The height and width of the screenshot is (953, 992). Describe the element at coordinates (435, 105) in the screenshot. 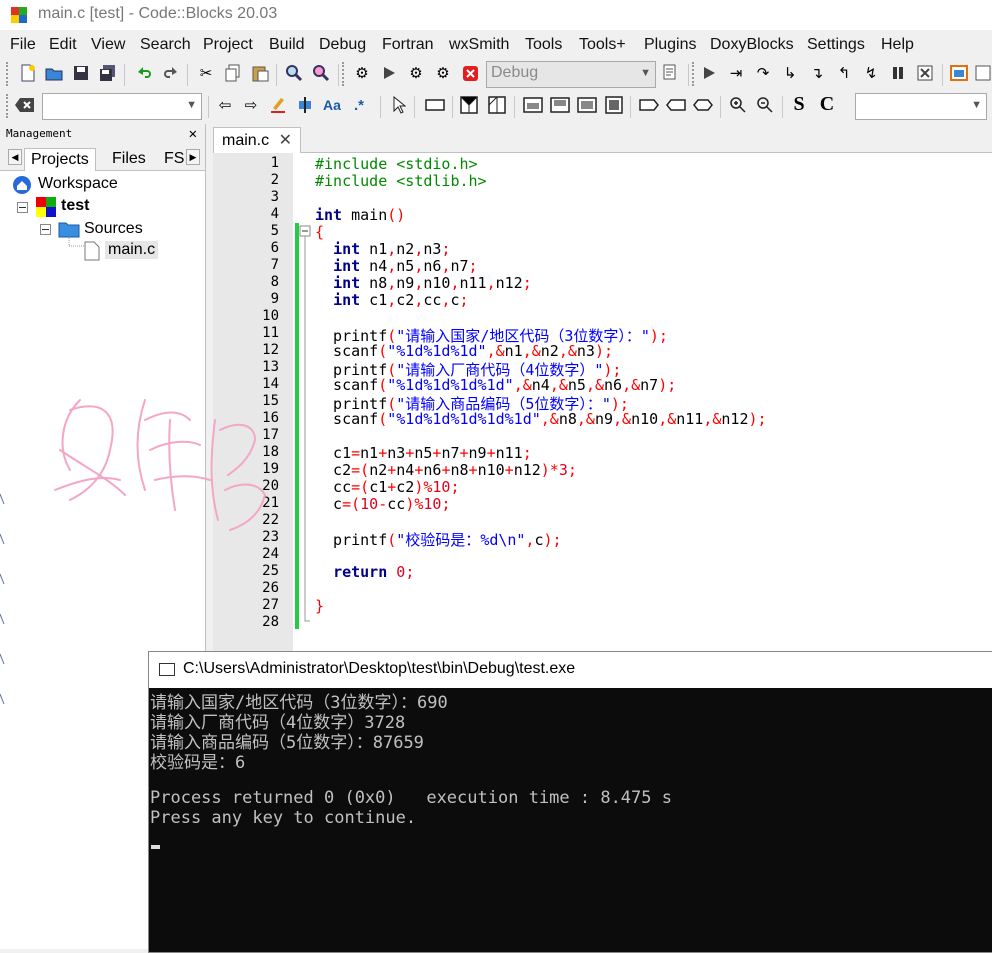

I see `block-instruction-icon` at that location.